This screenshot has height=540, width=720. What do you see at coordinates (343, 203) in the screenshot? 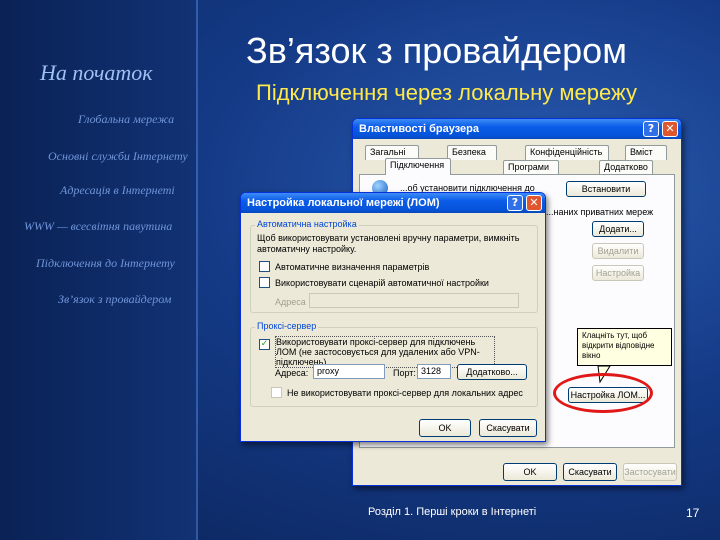
I see `lan-settings-title: Настройка локальної мережі (ЛОМ)` at bounding box center [343, 203].